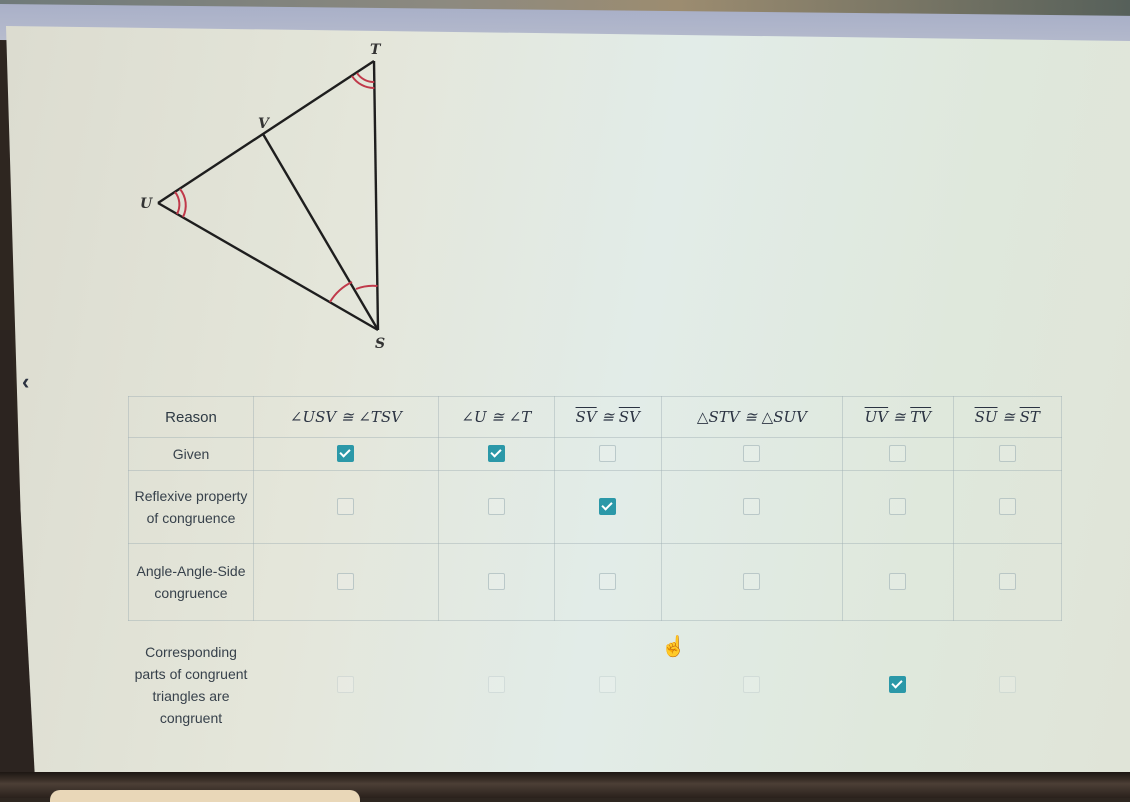  Describe the element at coordinates (191, 582) in the screenshot. I see `reason-label: Angle-Angle-Side congruence` at that location.